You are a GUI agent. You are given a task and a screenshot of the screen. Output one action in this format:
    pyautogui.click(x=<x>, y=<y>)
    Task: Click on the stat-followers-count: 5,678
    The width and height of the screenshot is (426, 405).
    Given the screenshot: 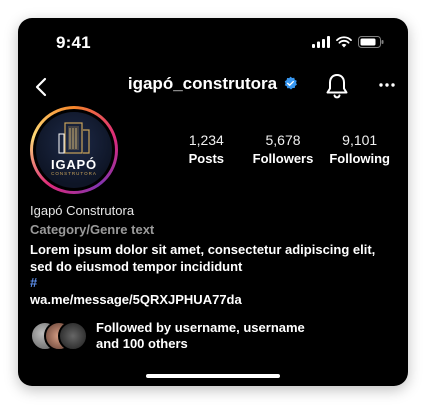 What is the action you would take?
    pyautogui.click(x=283, y=140)
    